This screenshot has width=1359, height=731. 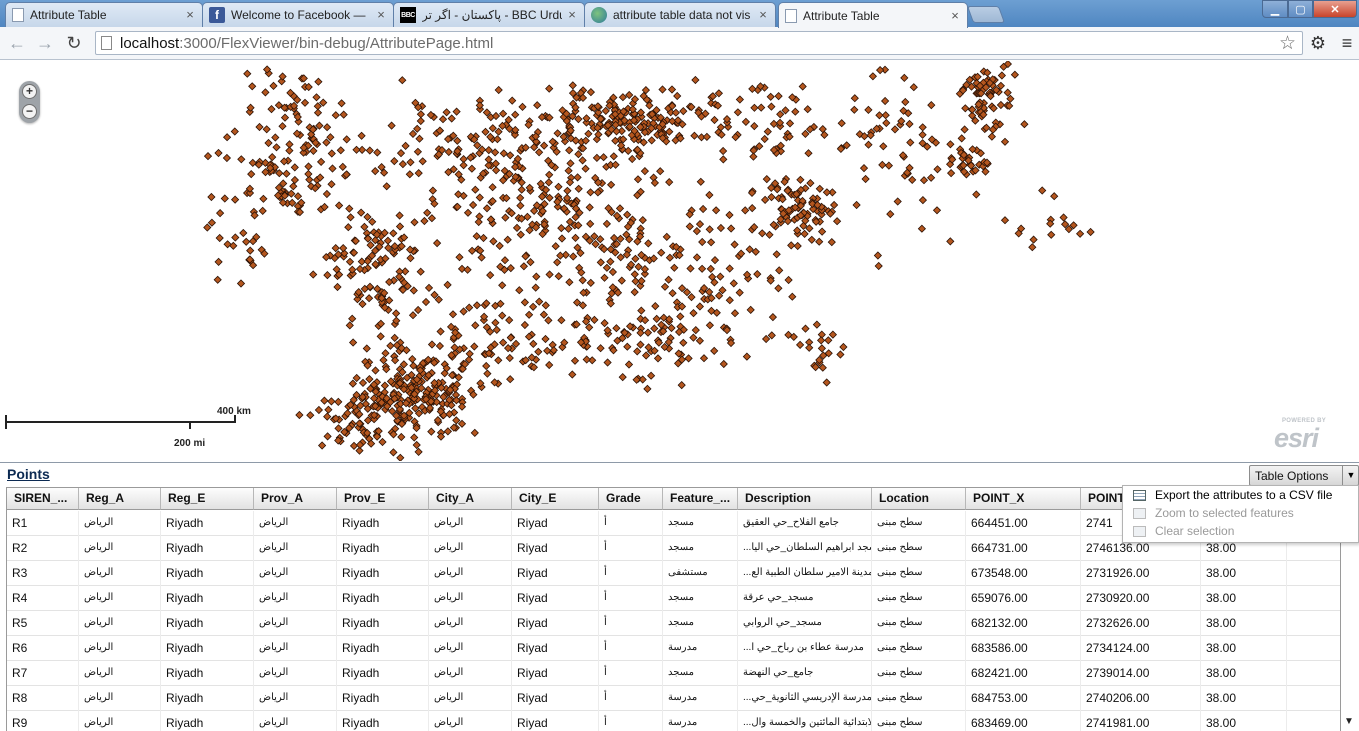 What do you see at coordinates (74, 43) in the screenshot?
I see `reload-icon: ↻` at bounding box center [74, 43].